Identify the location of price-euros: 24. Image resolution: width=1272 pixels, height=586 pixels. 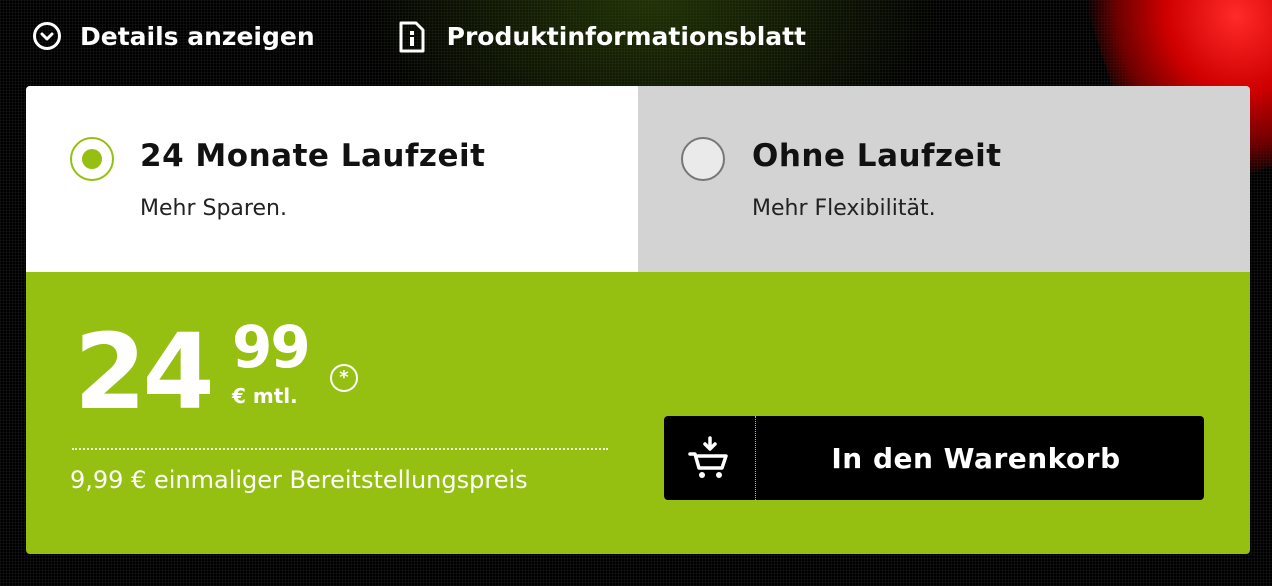
(144, 372).